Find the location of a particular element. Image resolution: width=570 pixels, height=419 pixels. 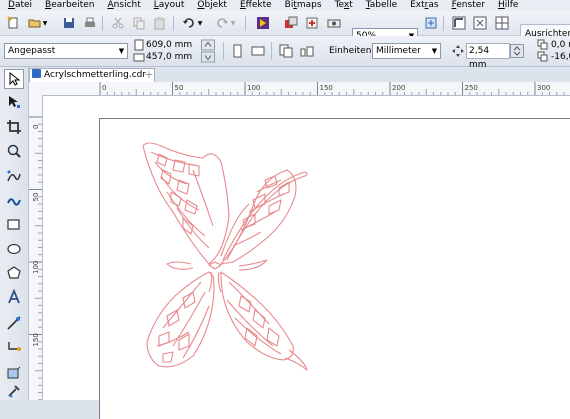

document-tab-label: Acrylschmetterling.cdr is located at coordinates (95, 75).